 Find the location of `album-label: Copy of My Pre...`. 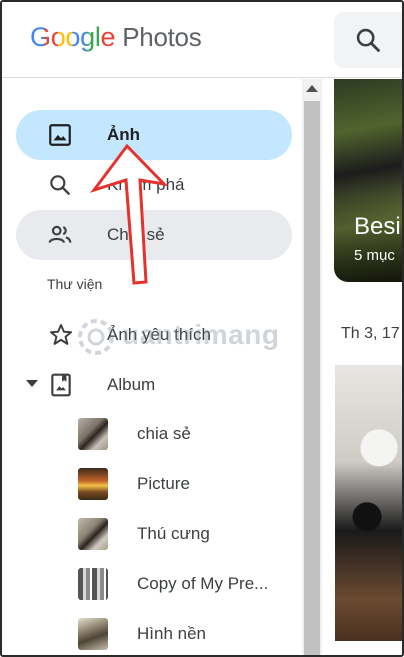

album-label: Copy of My Pre... is located at coordinates (203, 583).